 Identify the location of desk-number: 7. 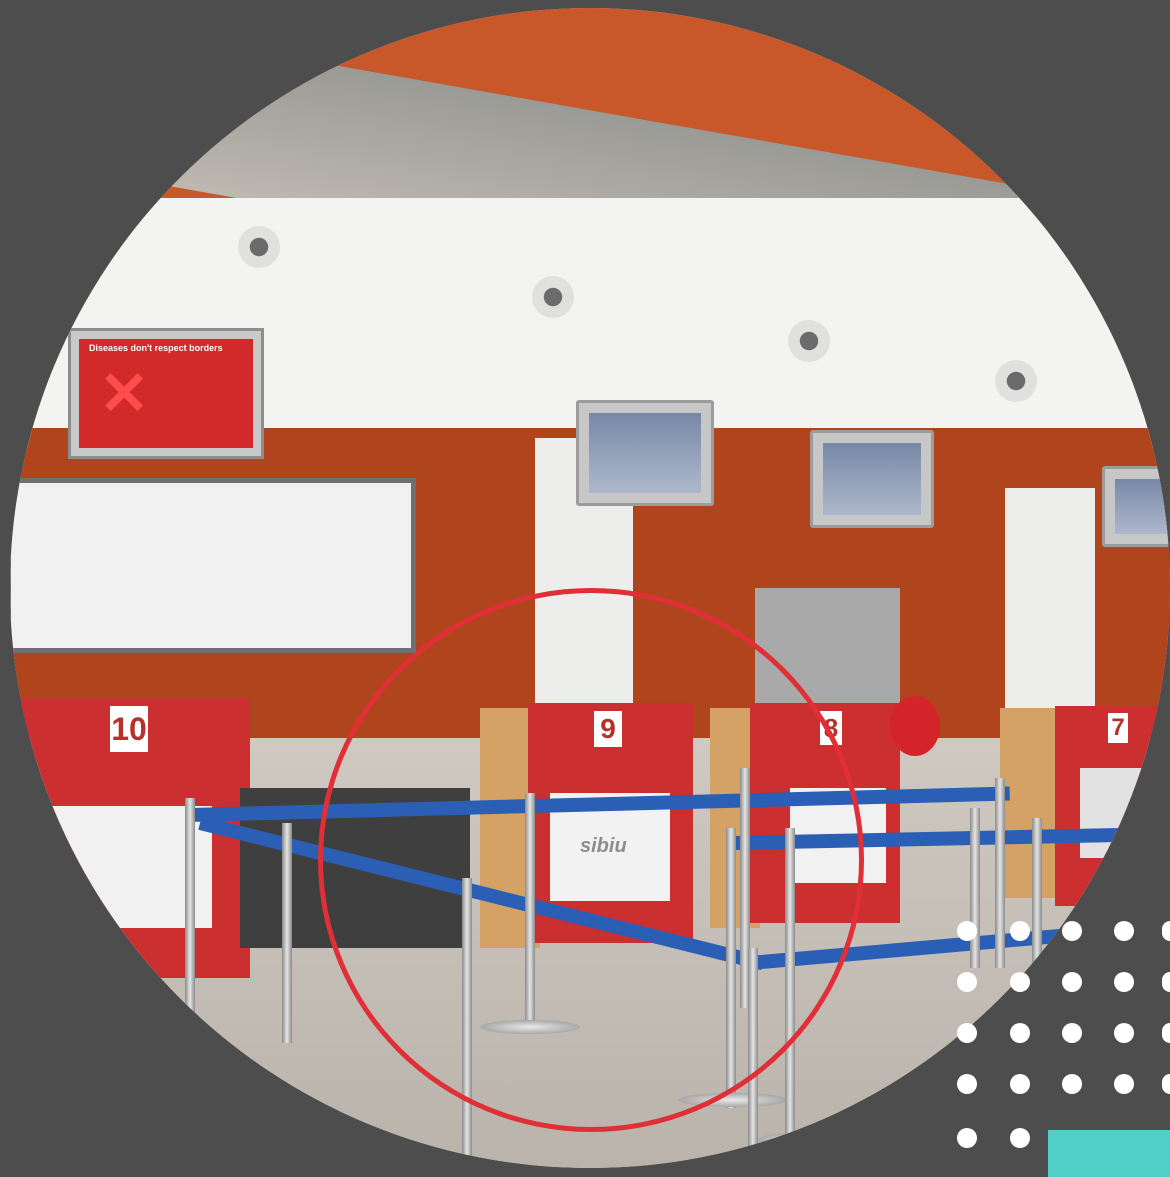
(1118, 728).